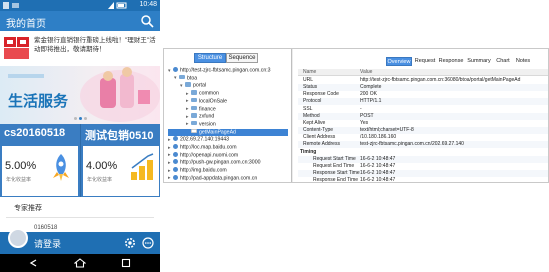  What do you see at coordinates (214, 163) in the screenshot?
I see `tree-node: ▸ http://push-gw.pingan.com.cn:3000` at bounding box center [214, 163].